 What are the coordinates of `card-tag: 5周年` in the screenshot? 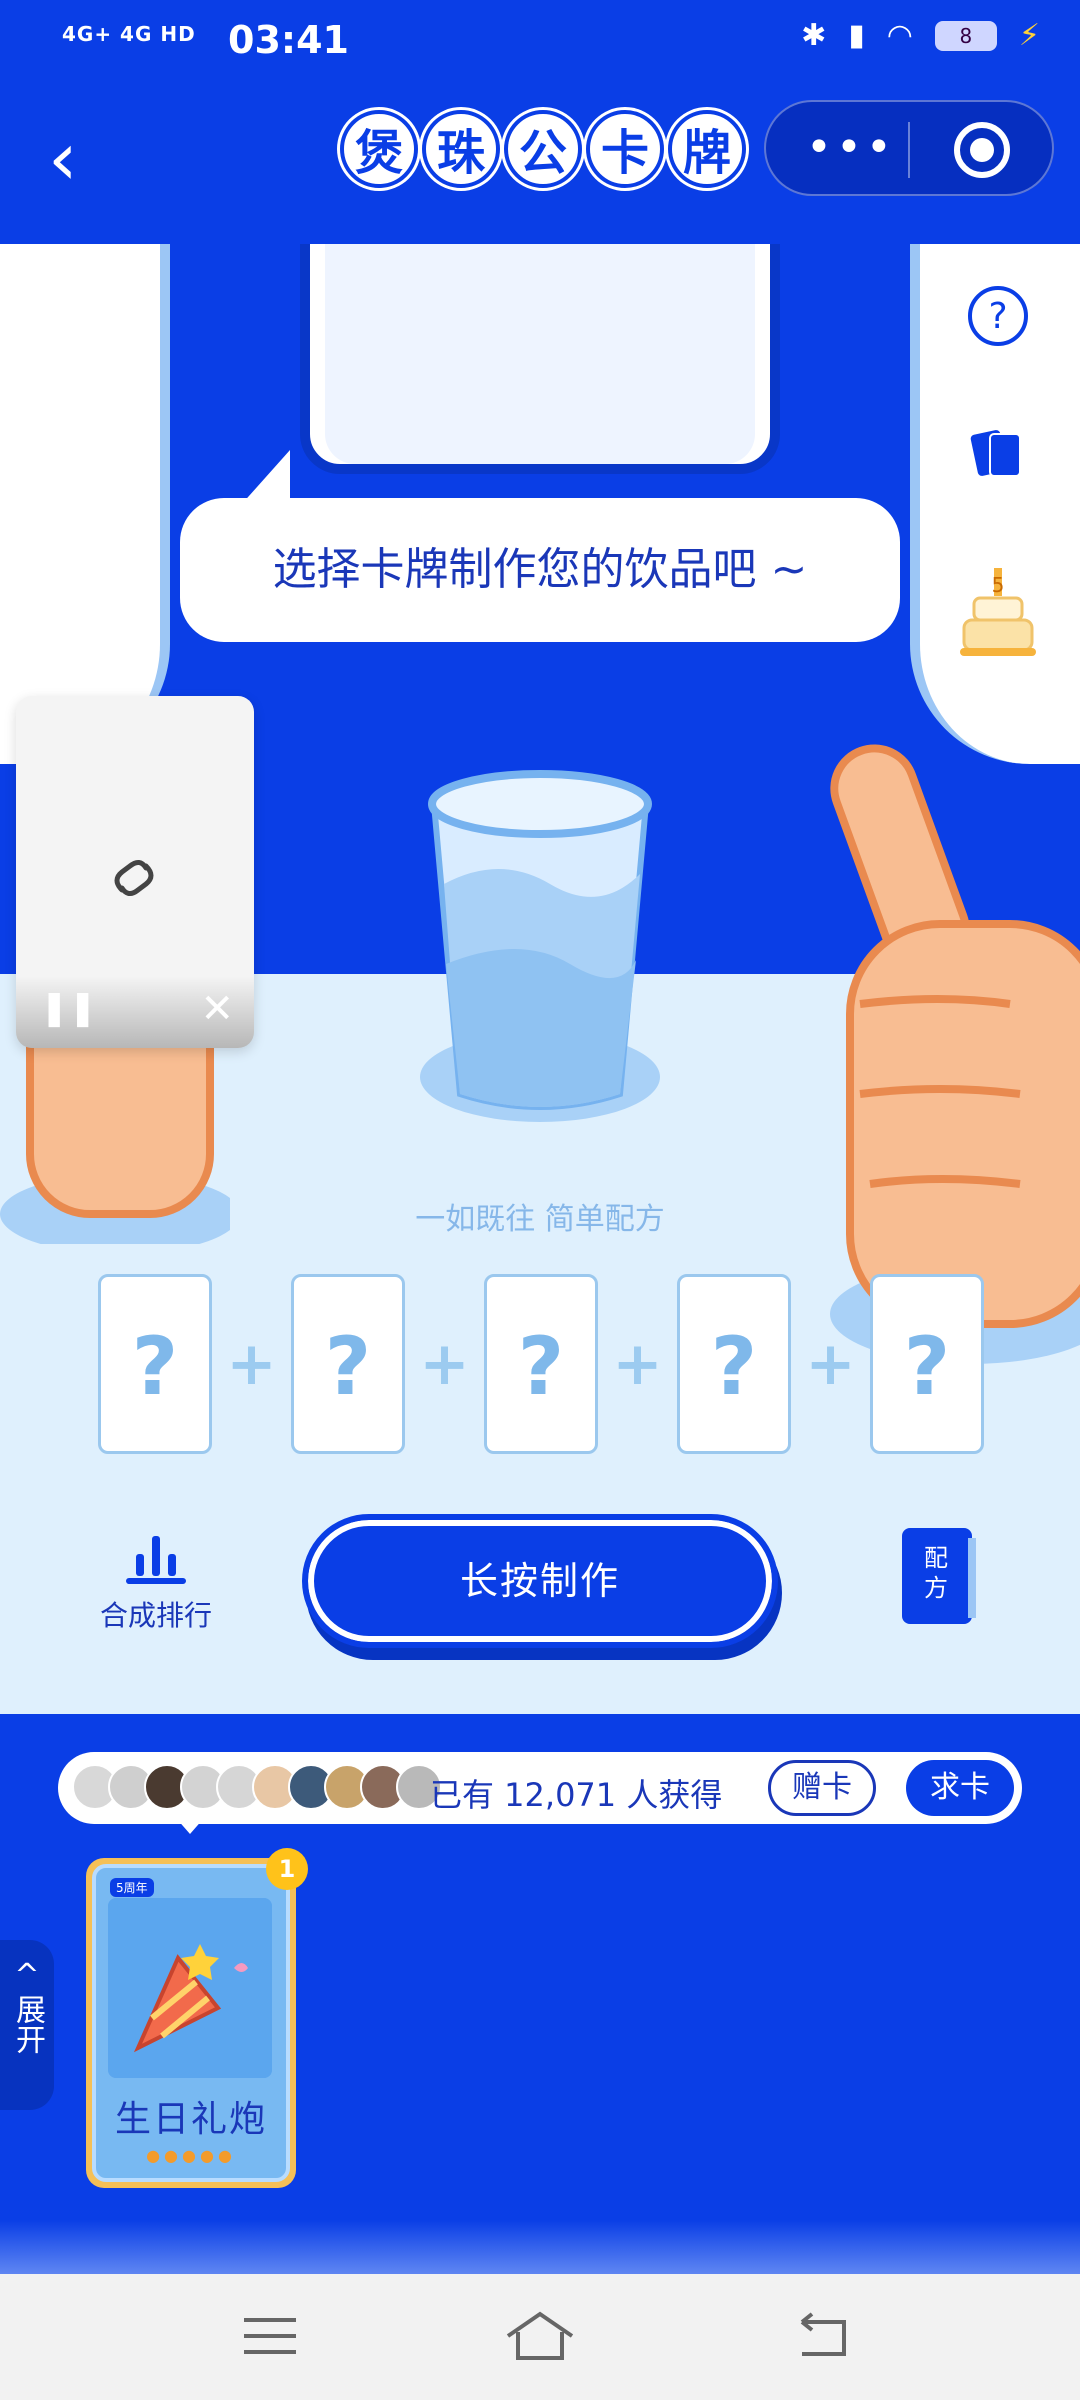 It's located at (132, 1887).